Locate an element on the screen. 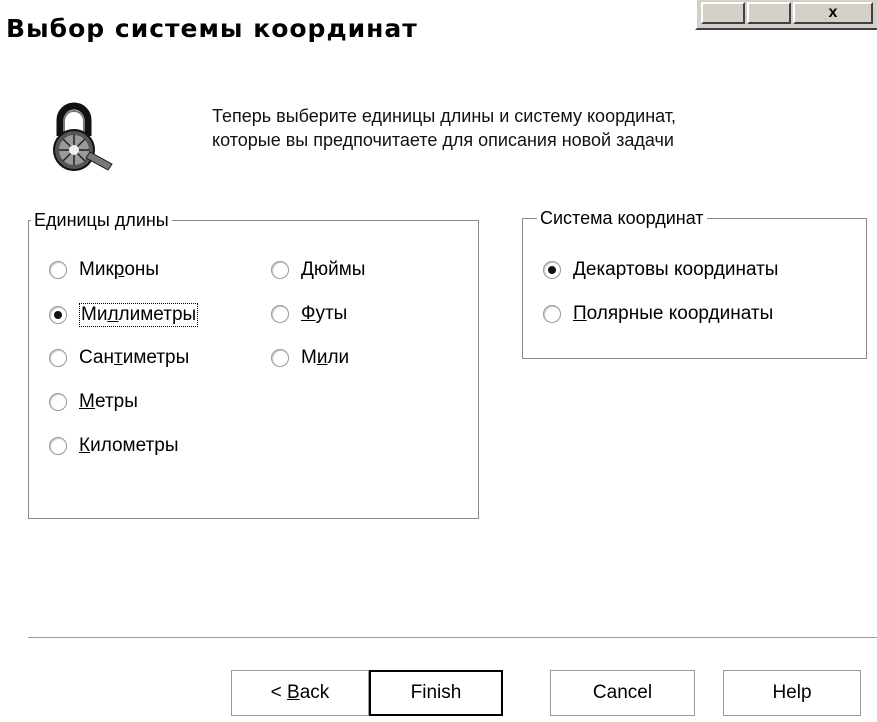  radio-millimeters: Миллиметры is located at coordinates (124, 315).